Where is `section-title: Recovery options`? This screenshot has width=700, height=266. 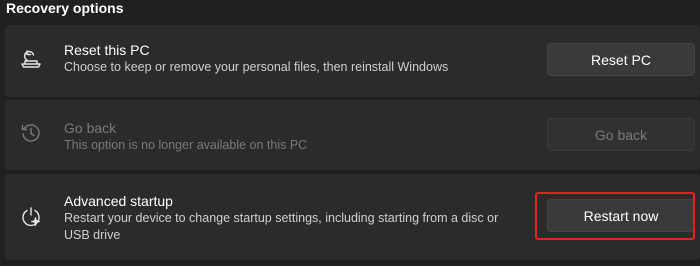
section-title: Recovery options is located at coordinates (65, 8).